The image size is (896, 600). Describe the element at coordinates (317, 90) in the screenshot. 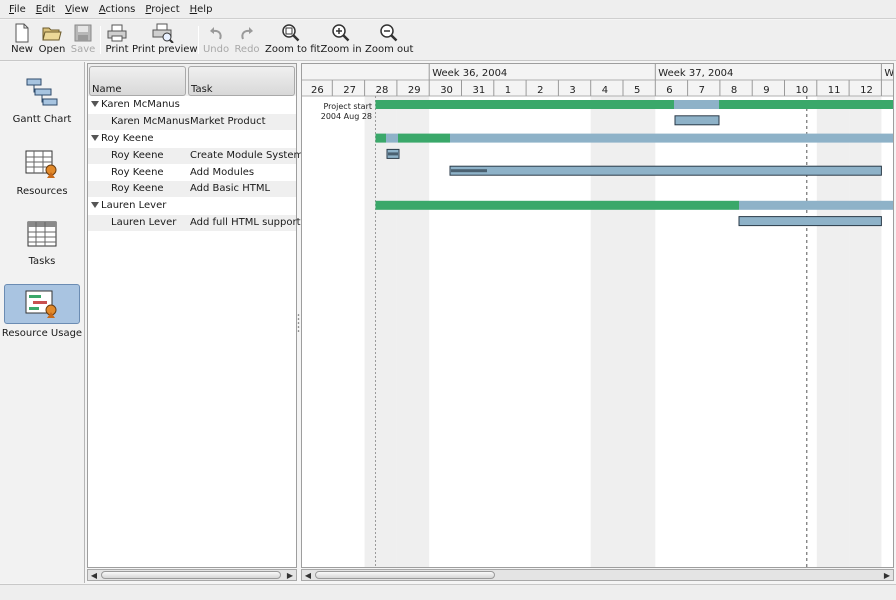

I see `day-label: 26` at that location.